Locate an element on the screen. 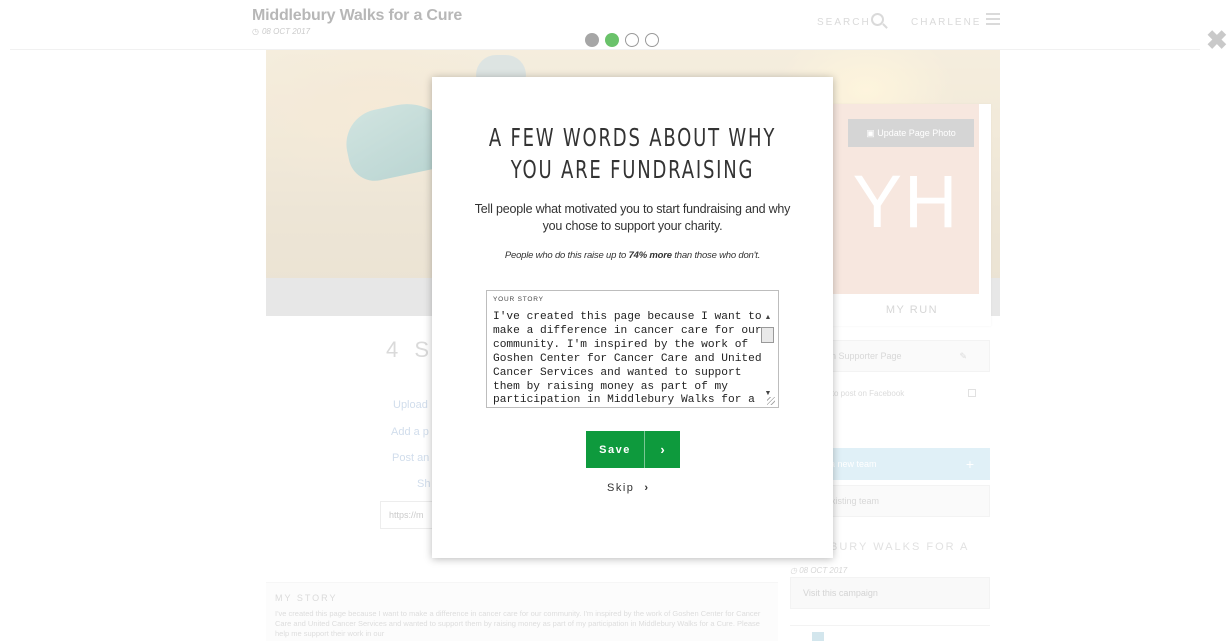  skip-label: Skip is located at coordinates (621, 488).